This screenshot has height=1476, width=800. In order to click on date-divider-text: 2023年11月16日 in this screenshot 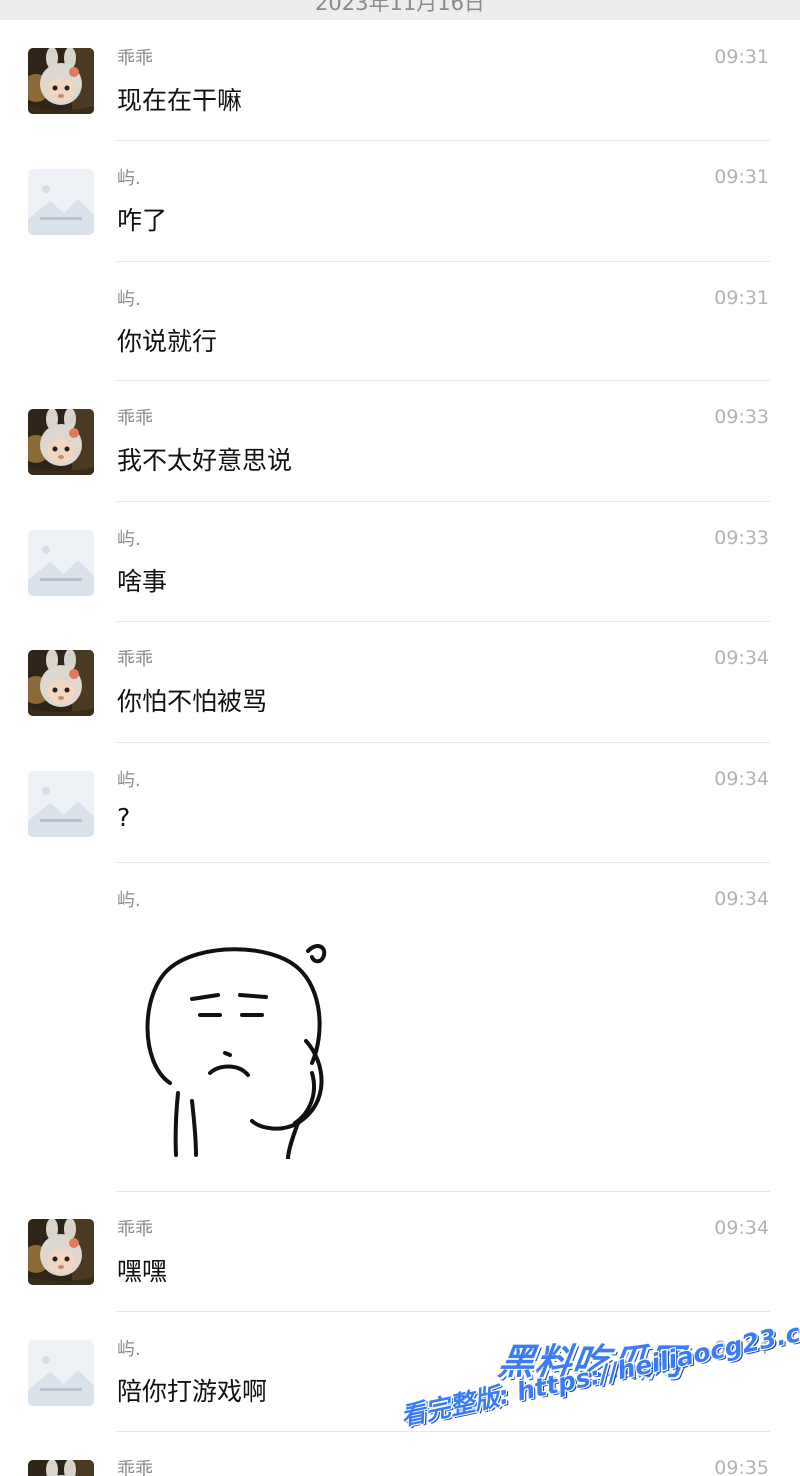, I will do `click(400, 7)`.